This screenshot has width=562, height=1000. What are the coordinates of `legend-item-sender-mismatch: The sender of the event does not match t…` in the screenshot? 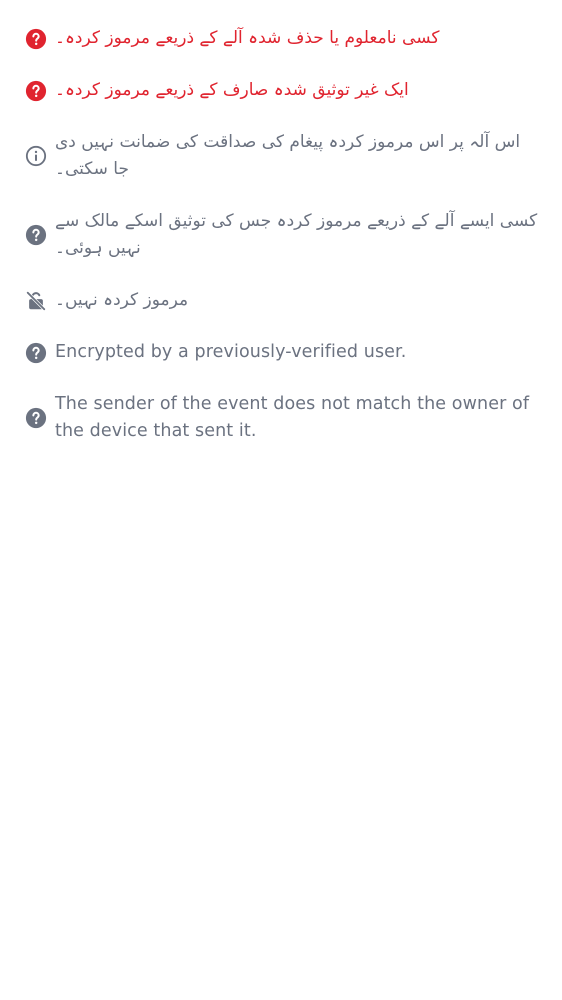 It's located at (281, 418).